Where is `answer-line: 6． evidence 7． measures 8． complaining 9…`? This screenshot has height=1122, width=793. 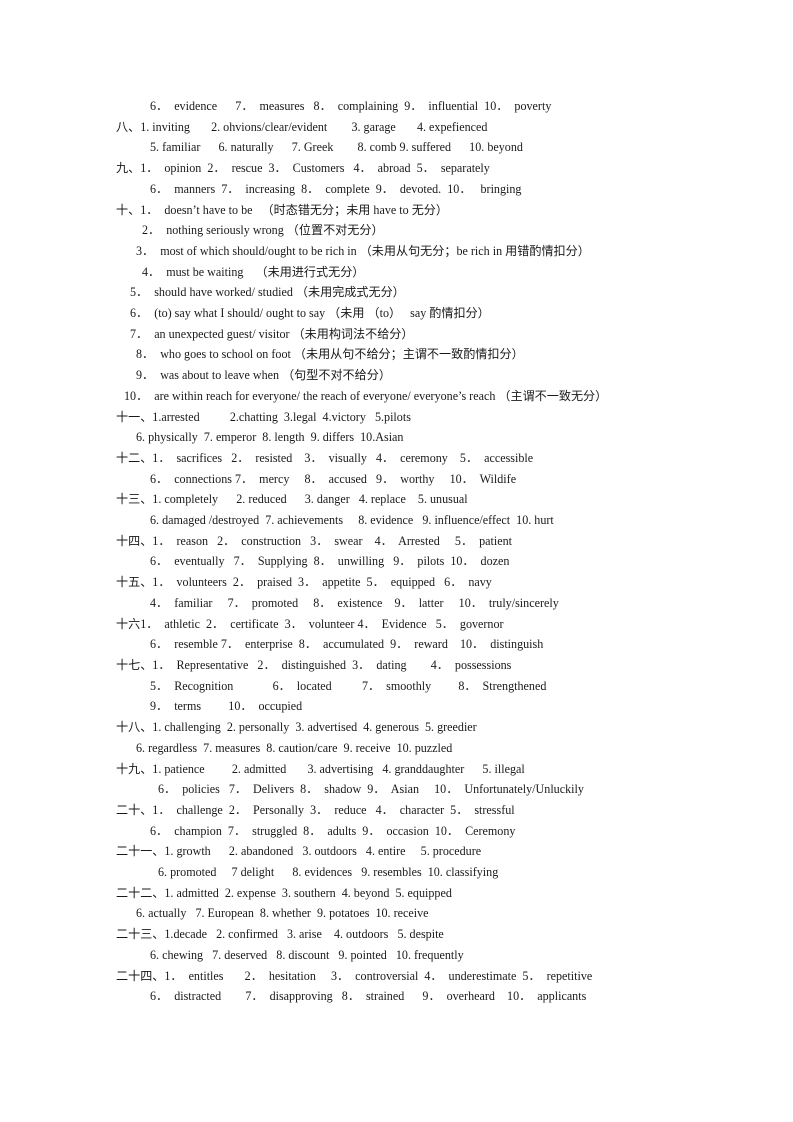
answer-line: 6． evidence 7． measures 8． complaining 9… is located at coordinates (351, 106).